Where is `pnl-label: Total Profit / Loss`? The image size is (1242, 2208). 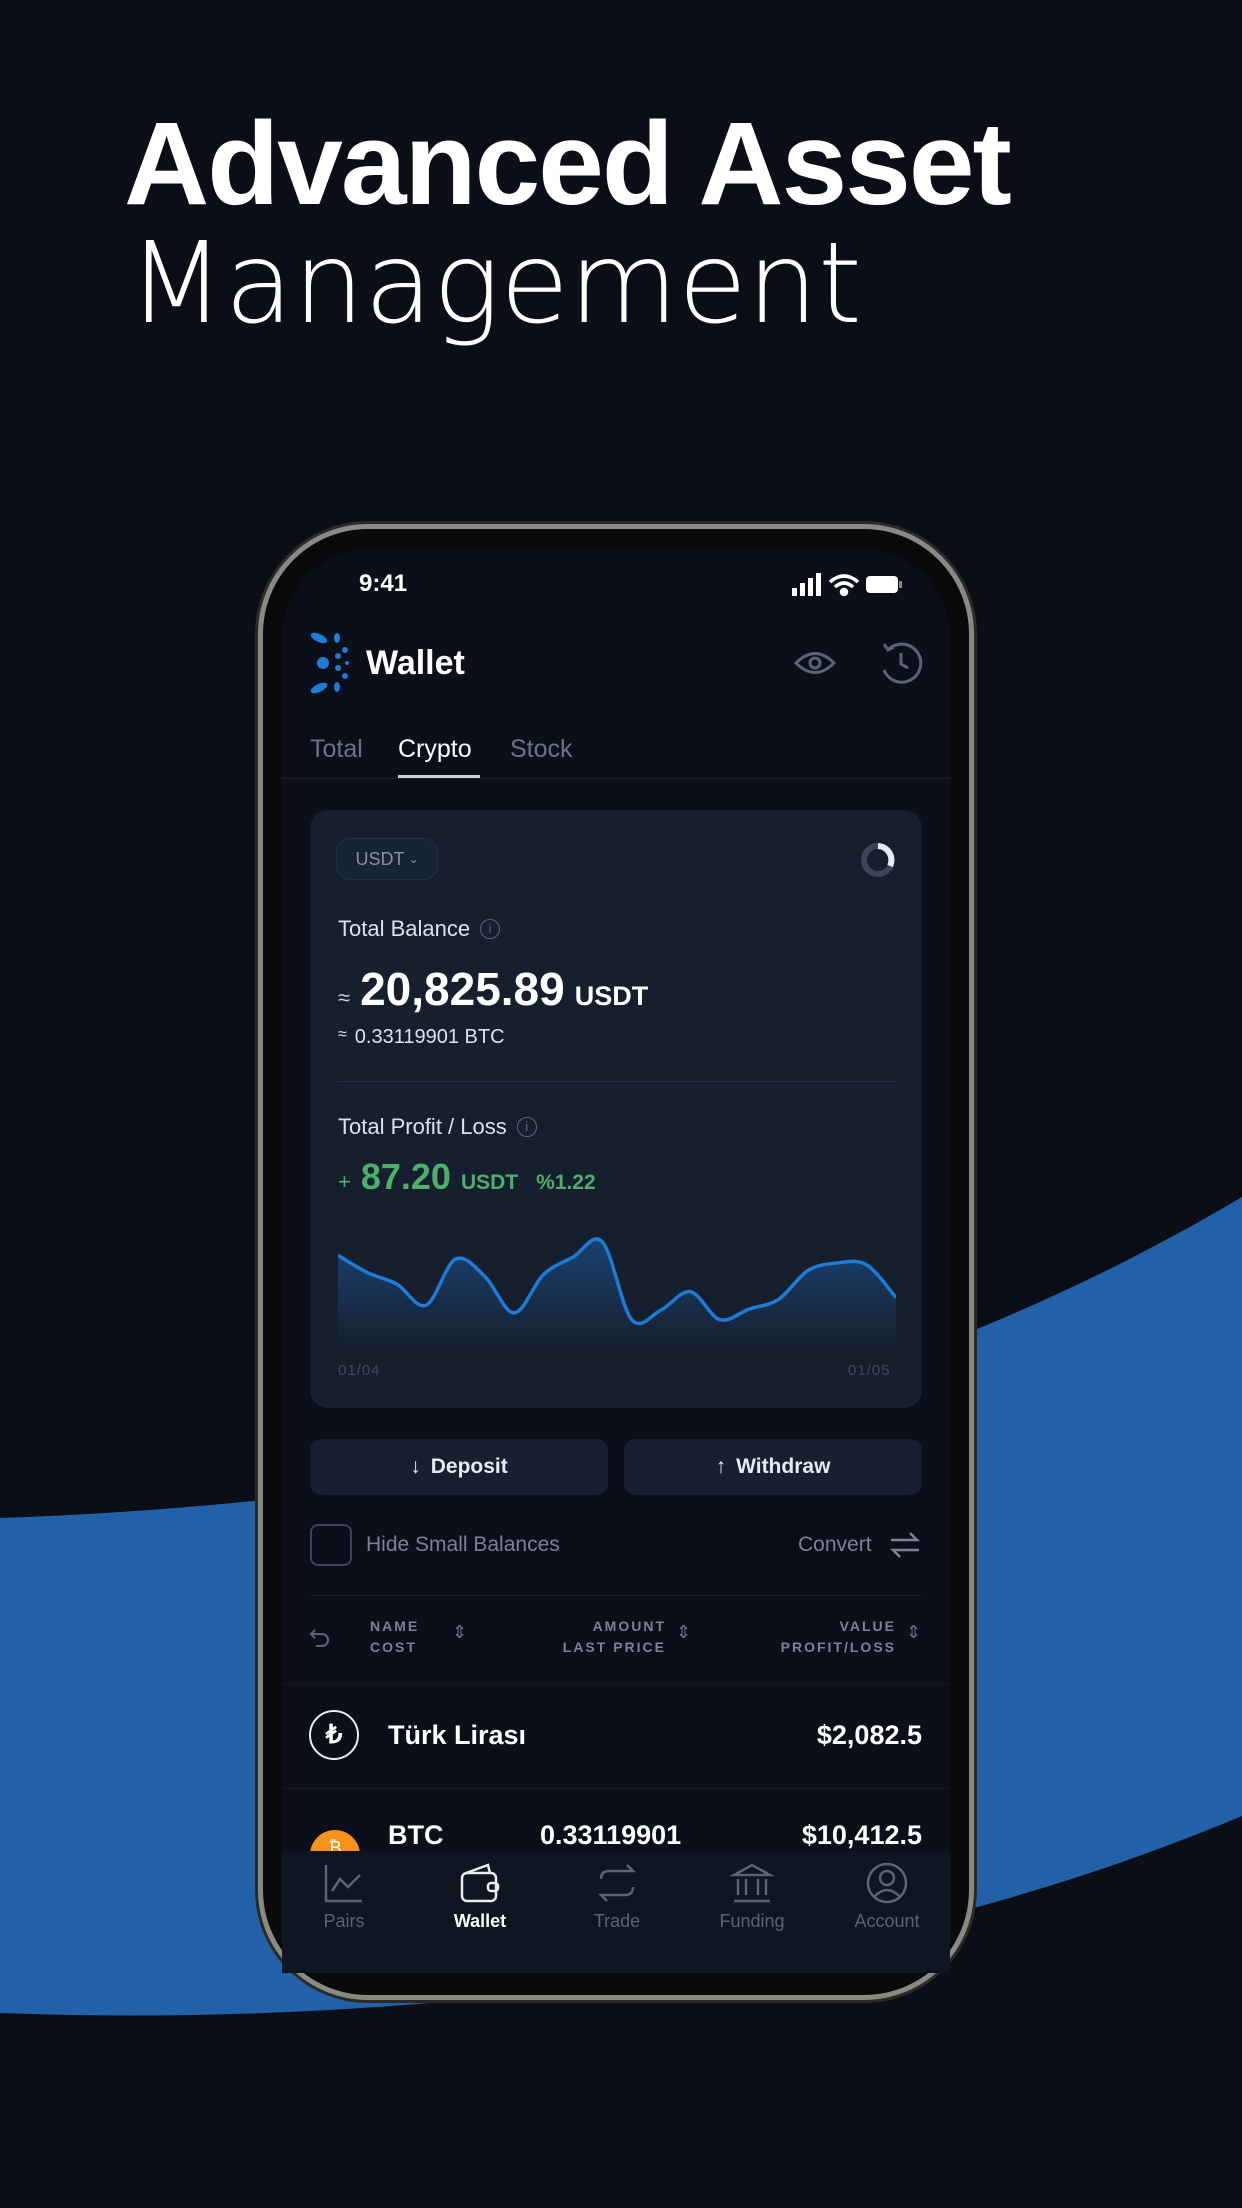
pnl-label: Total Profit / Loss is located at coordinates (422, 1126).